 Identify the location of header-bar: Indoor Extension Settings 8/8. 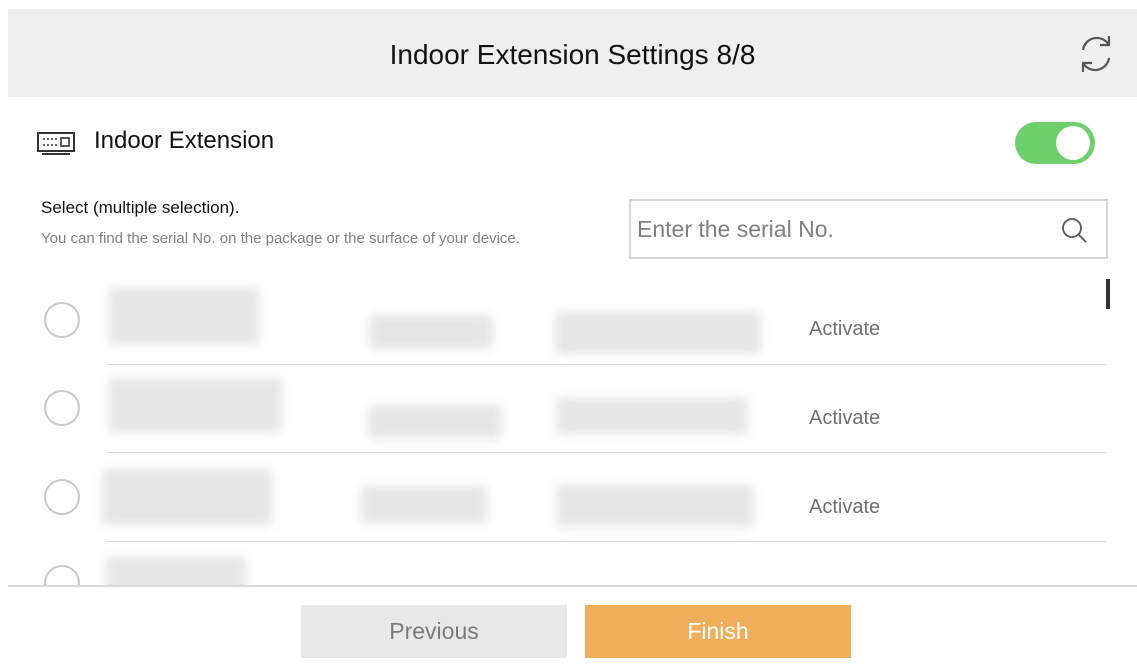
(572, 53).